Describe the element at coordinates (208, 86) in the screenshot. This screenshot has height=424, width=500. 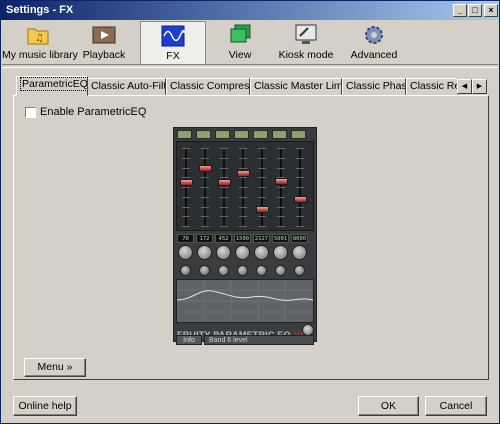
I see `tab-classic-compressor: Classic Compressor` at that location.